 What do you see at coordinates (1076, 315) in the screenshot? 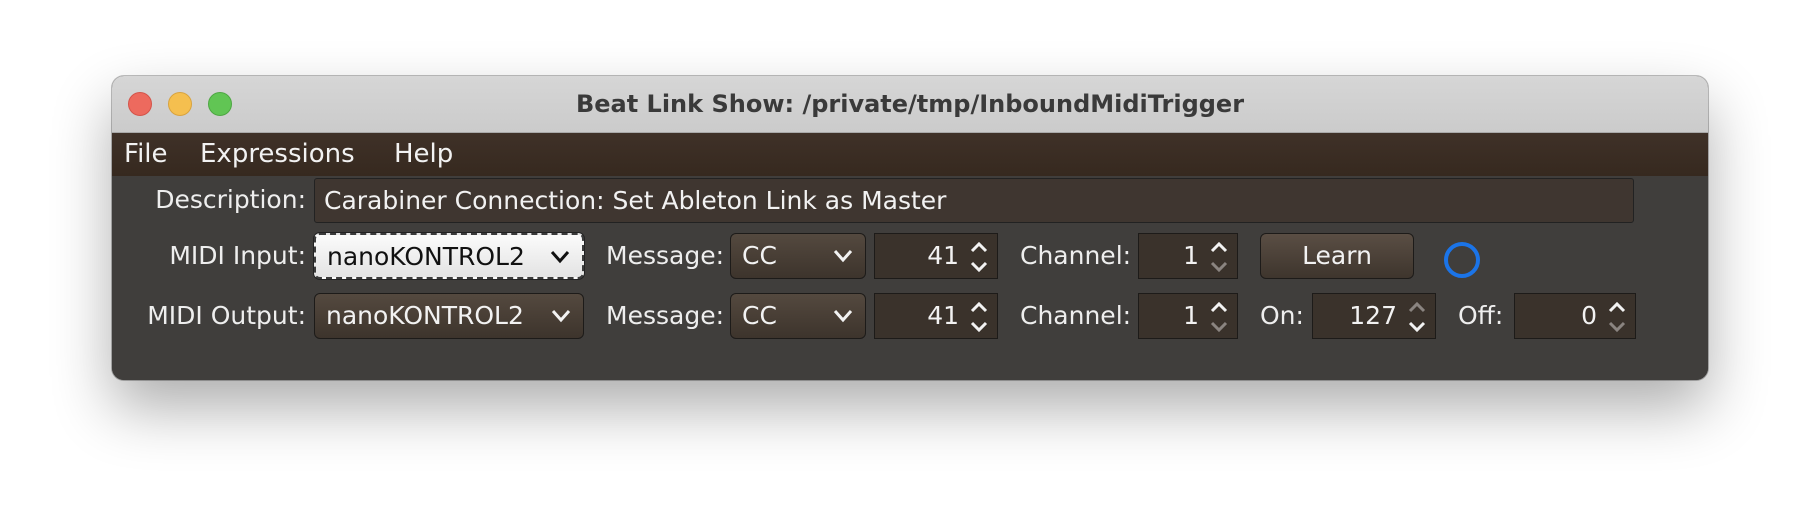
I see `output-channel-label: Channel:` at bounding box center [1076, 315].